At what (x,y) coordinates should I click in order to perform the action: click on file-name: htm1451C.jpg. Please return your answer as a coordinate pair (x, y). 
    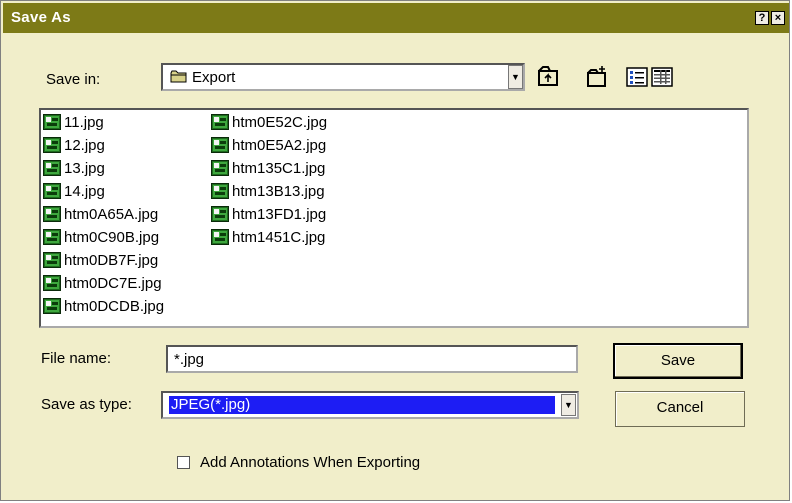
    Looking at the image, I should click on (279, 237).